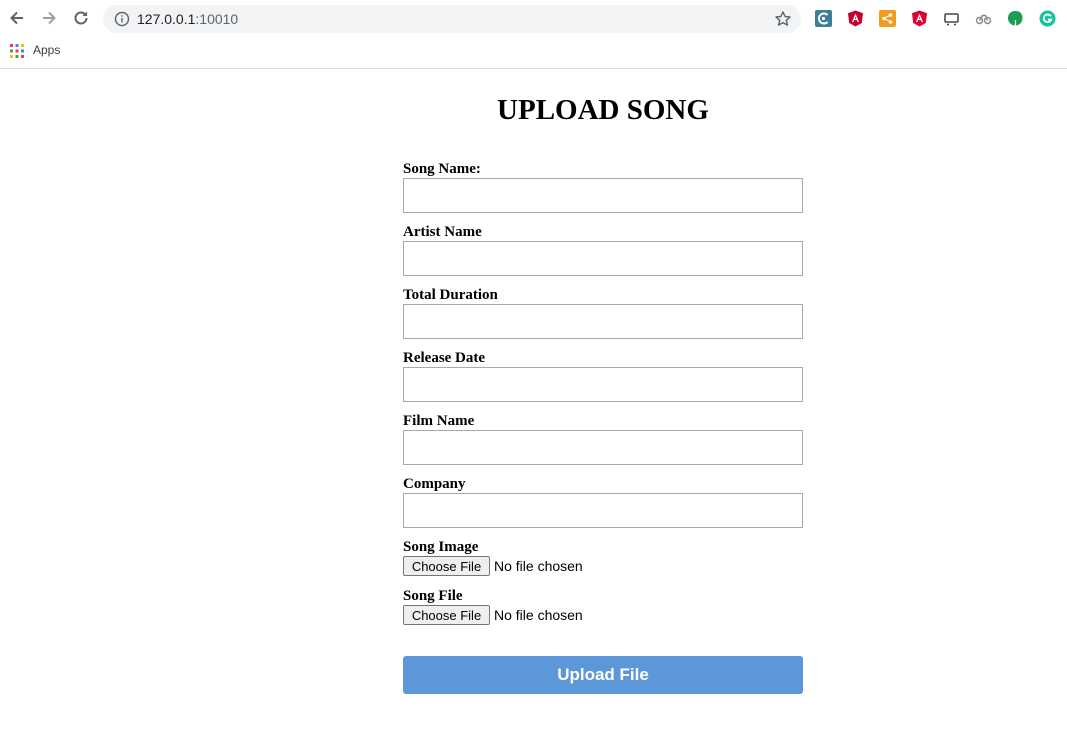  Describe the element at coordinates (533, 53) in the screenshot. I see `bookmarks-bar: Apps` at that location.